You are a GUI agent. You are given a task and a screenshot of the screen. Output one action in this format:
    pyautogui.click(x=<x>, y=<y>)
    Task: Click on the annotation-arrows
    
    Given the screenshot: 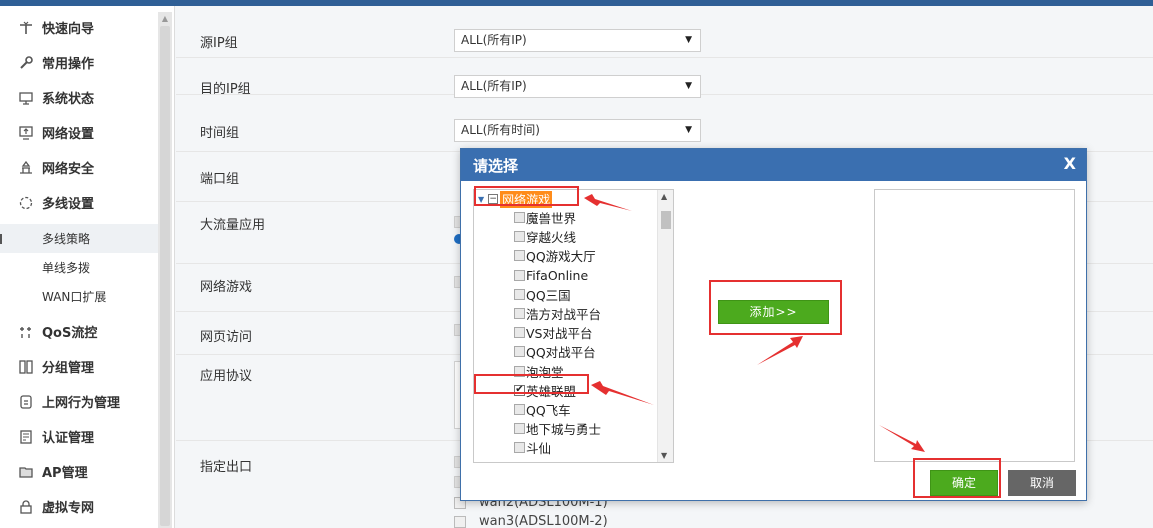 What is the action you would take?
    pyautogui.click(x=754, y=323)
    